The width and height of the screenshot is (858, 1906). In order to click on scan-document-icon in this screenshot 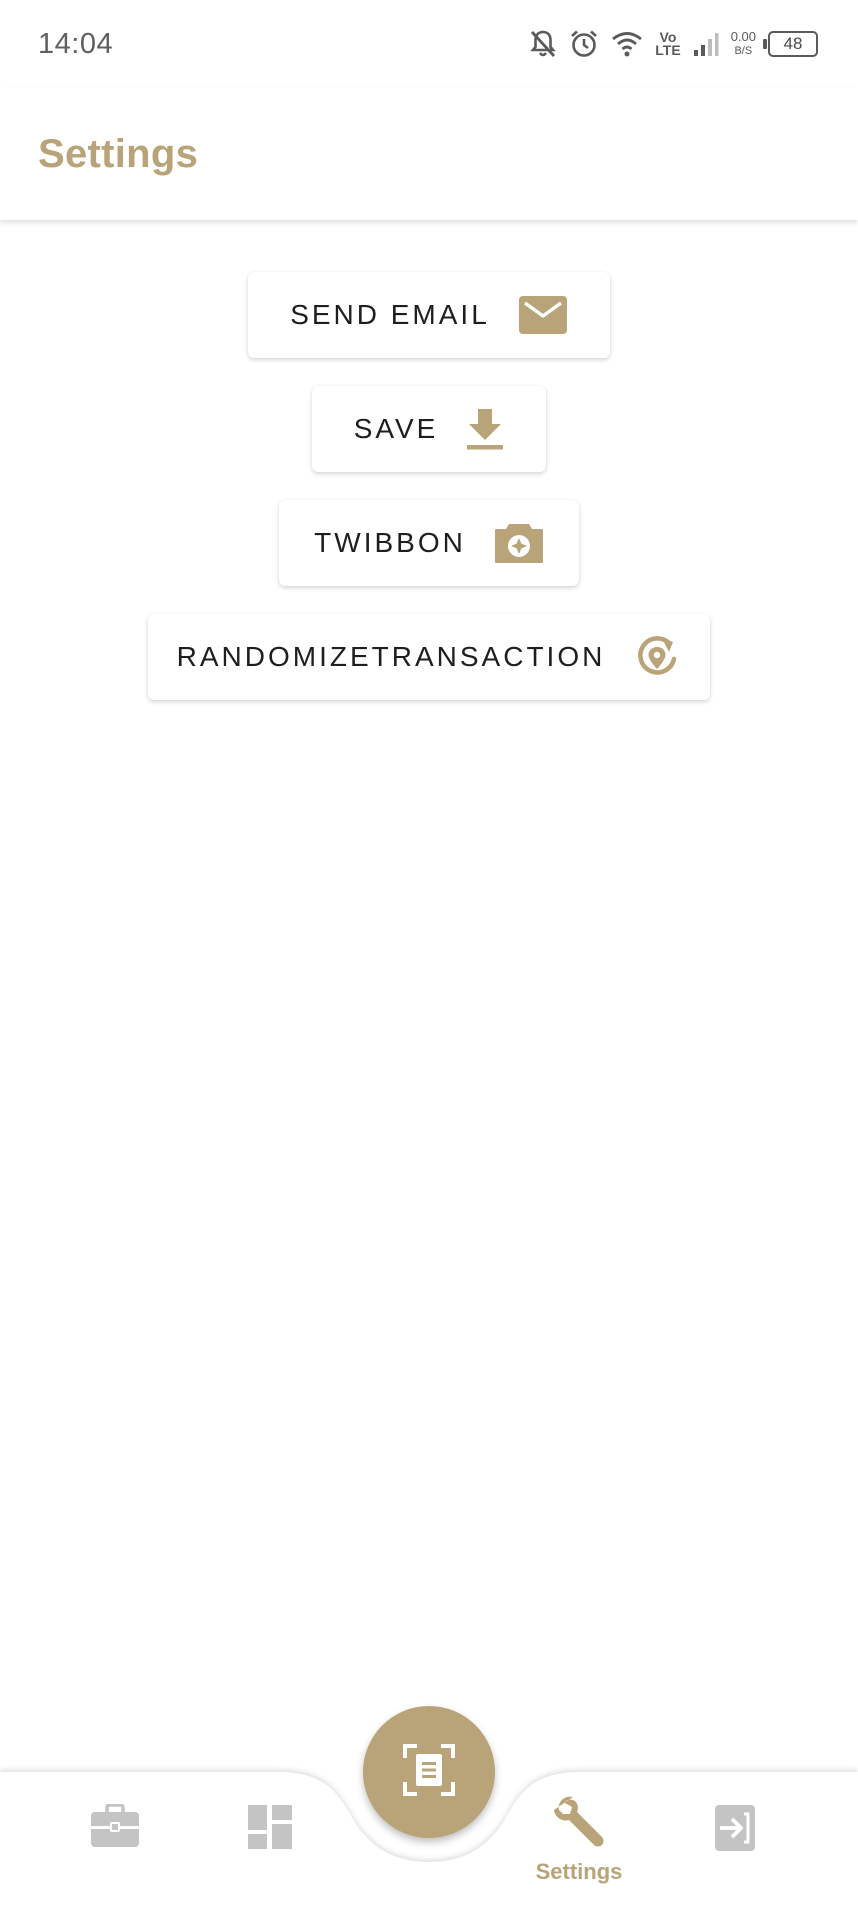, I will do `click(429, 1772)`.